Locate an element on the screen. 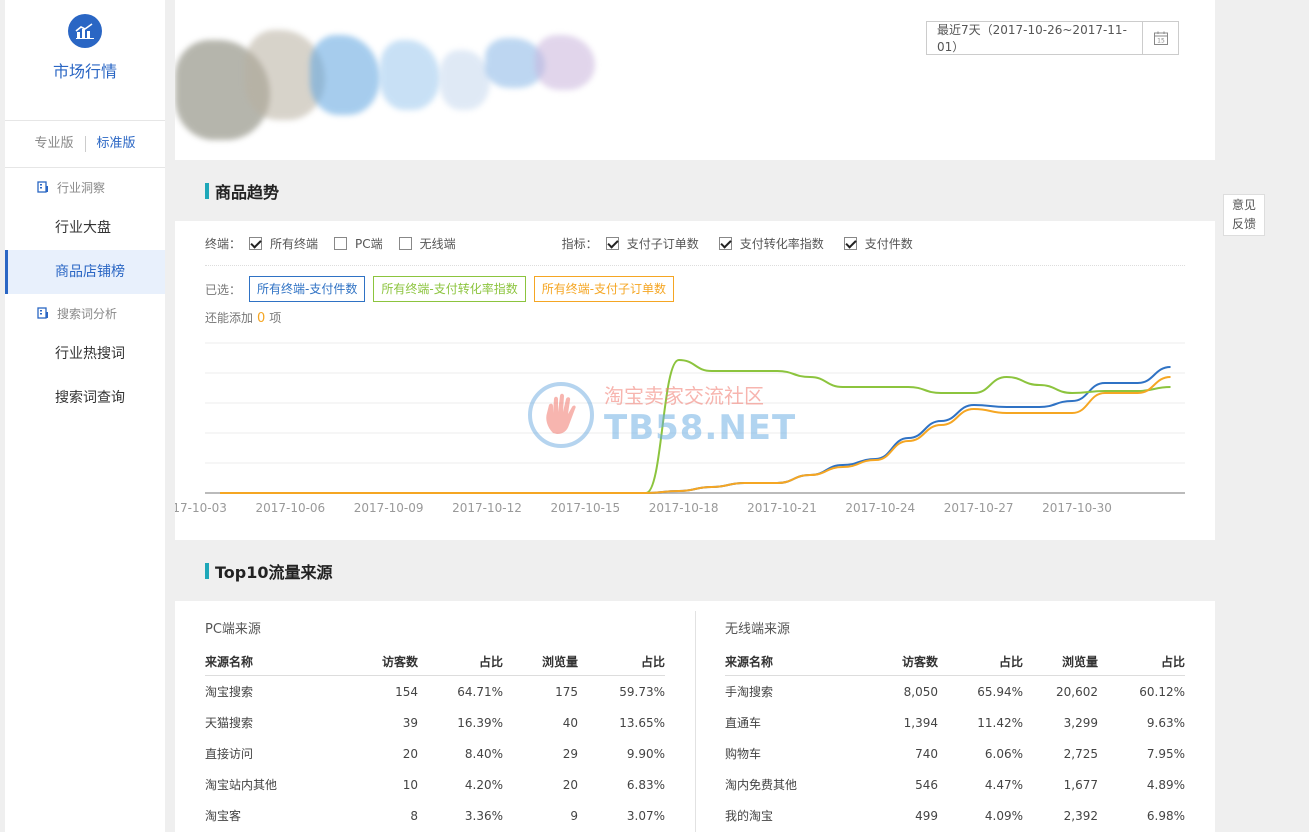 This screenshot has width=1309, height=832. selected-tag-suborders: 所有终端-支付子订单数 is located at coordinates (604, 289).